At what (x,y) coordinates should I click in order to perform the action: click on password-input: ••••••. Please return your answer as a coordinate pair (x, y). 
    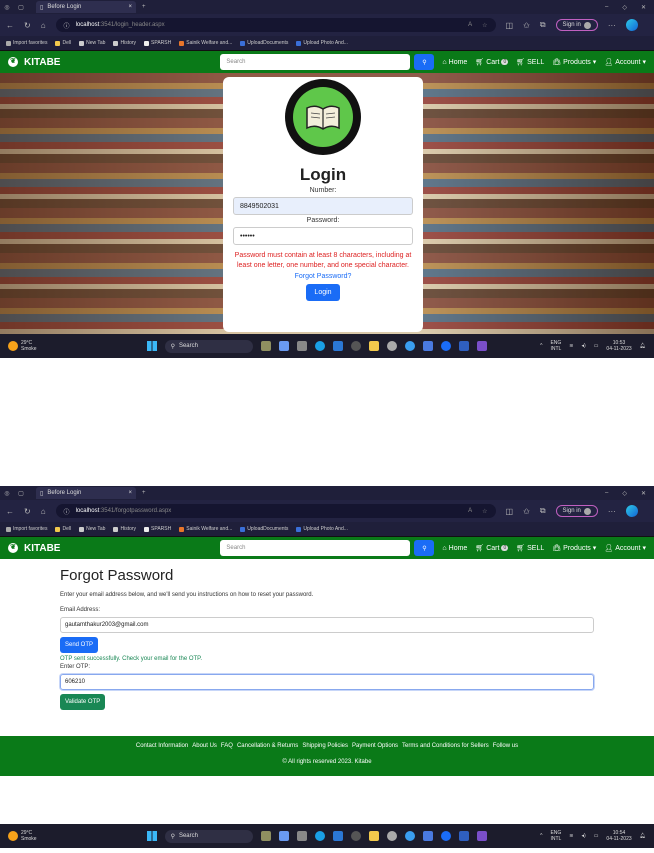
    Looking at the image, I should click on (323, 236).